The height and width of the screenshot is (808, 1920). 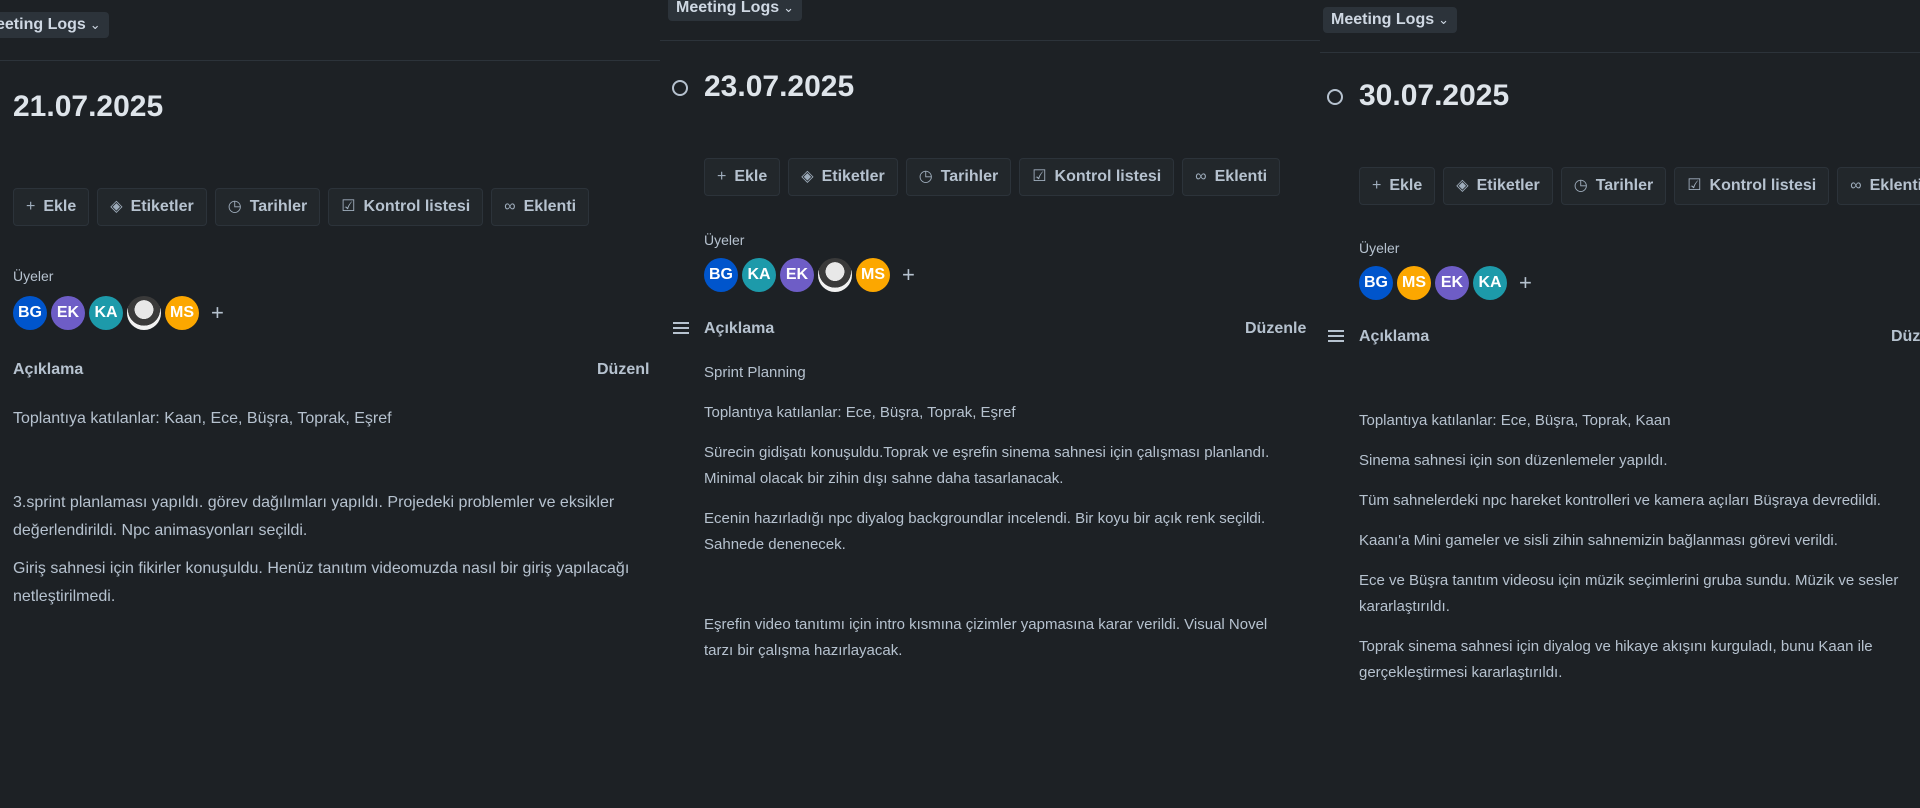 I want to click on description-paragraph: Sprint Planning, so click(x=755, y=372).